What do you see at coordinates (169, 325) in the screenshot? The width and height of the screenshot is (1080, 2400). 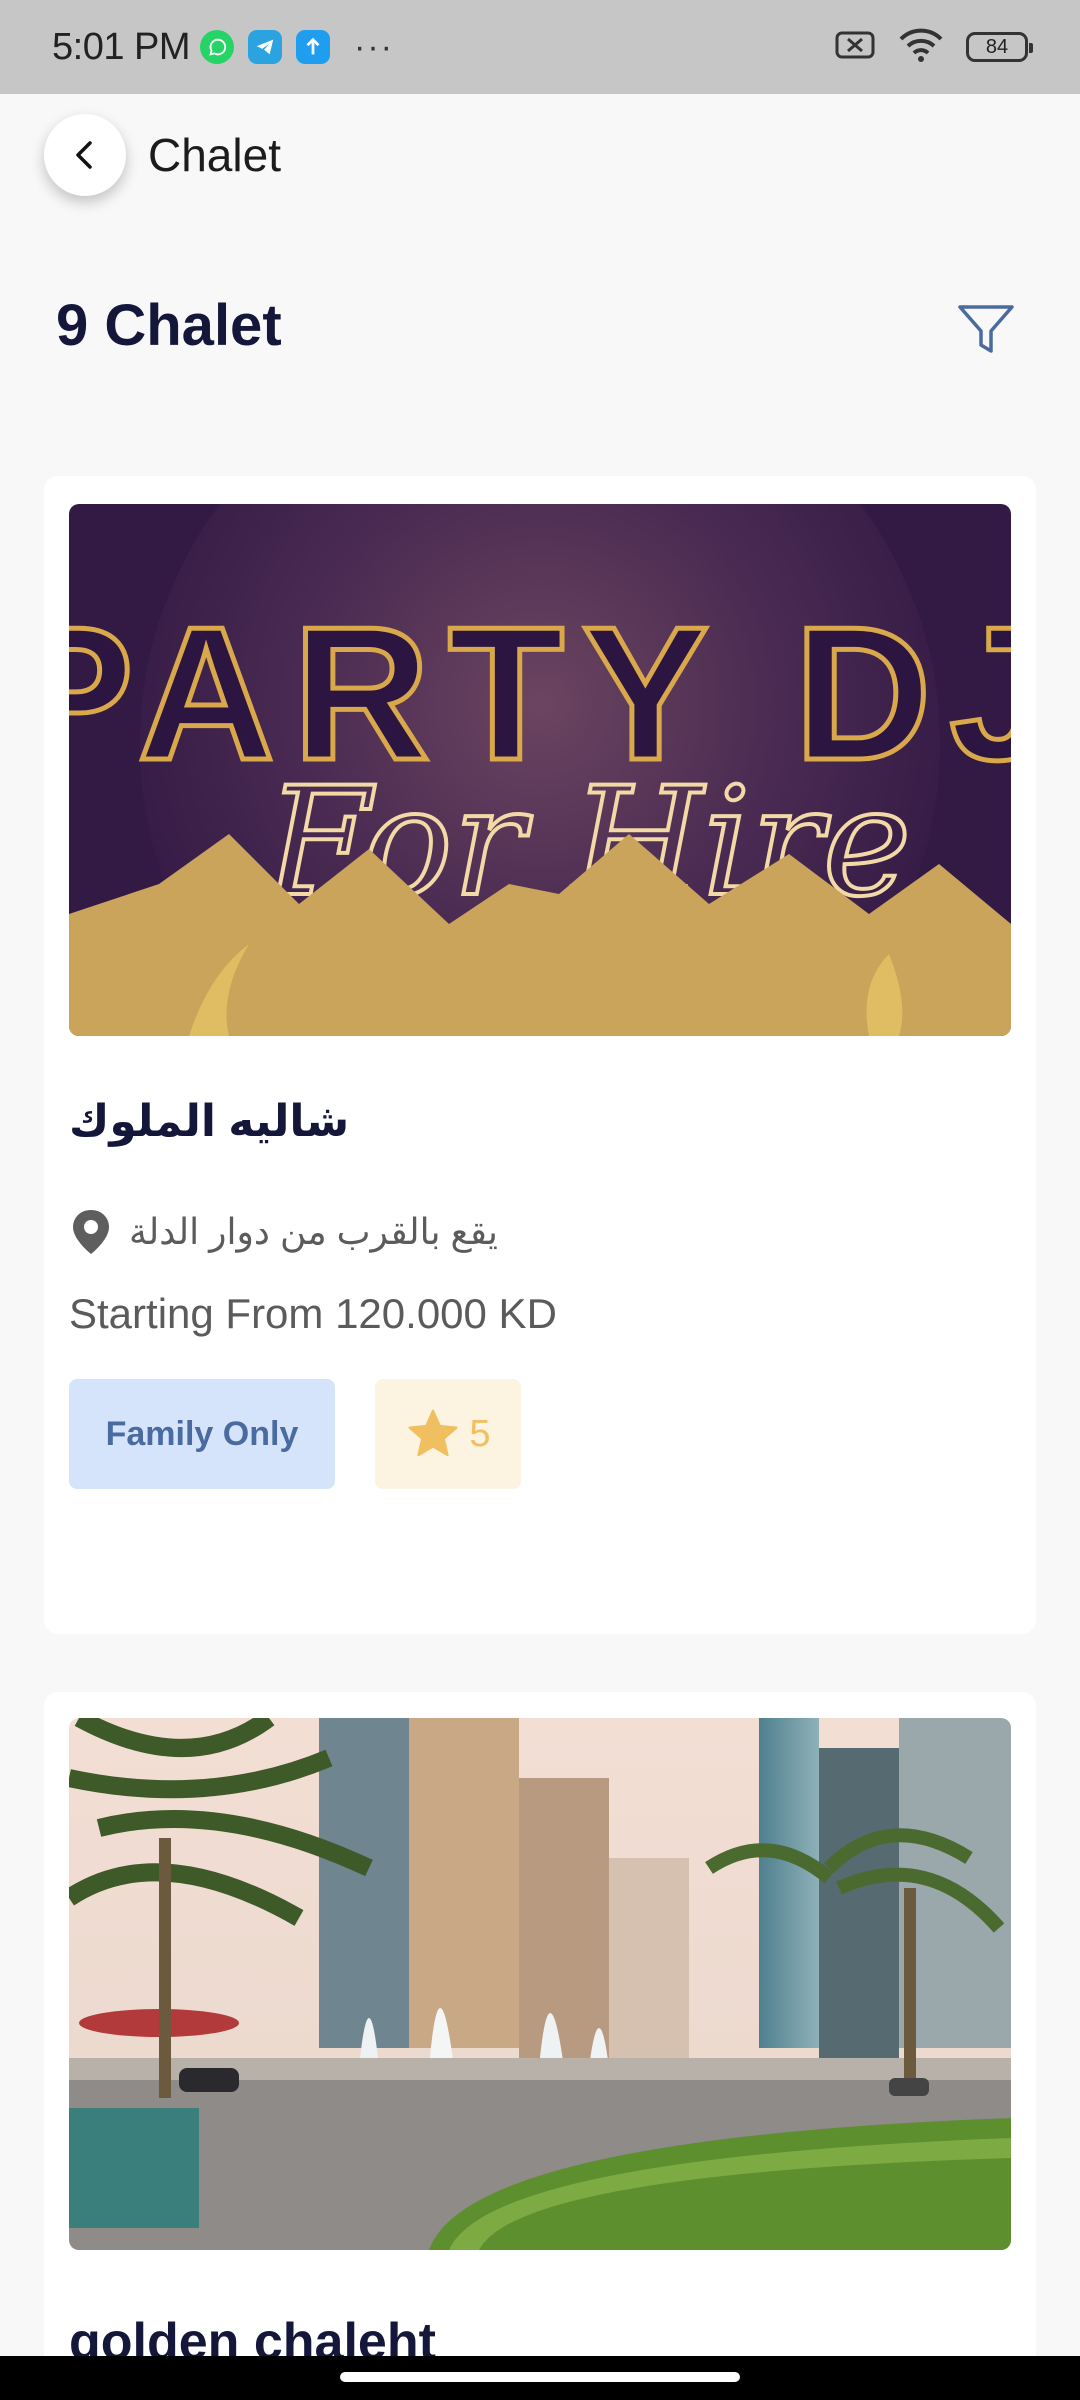 I see `results-count: 9 Chalet` at bounding box center [169, 325].